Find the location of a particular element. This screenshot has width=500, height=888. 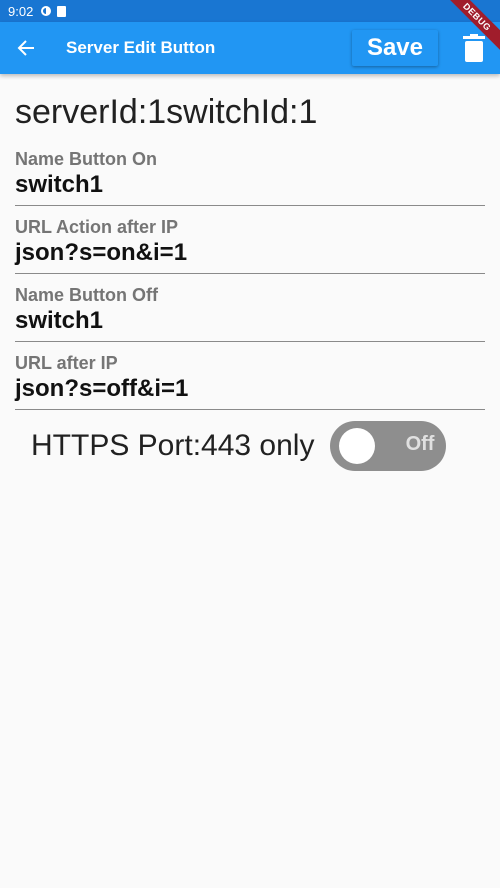

name-on-input: switch1 is located at coordinates (250, 185).